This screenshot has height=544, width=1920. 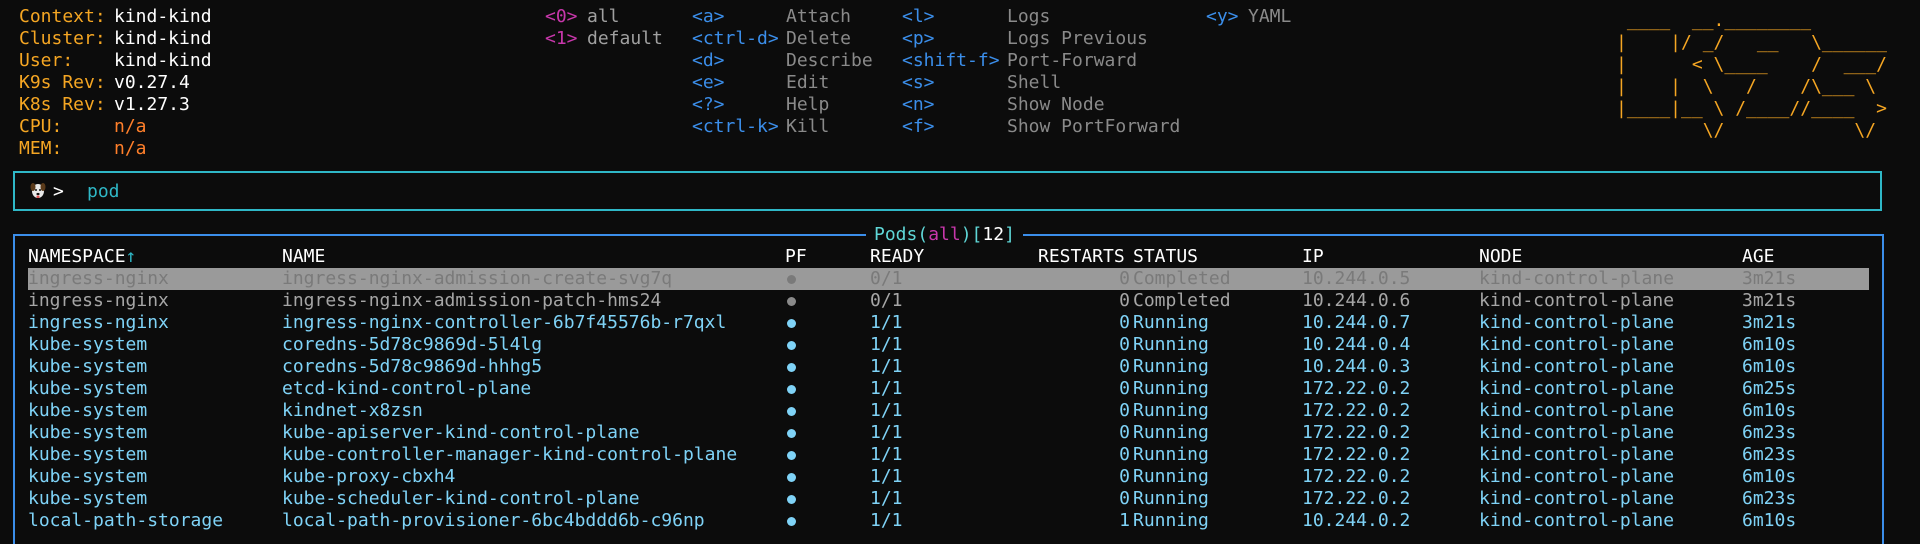 I want to click on column-header-status: STATUS, so click(x=1165, y=257).